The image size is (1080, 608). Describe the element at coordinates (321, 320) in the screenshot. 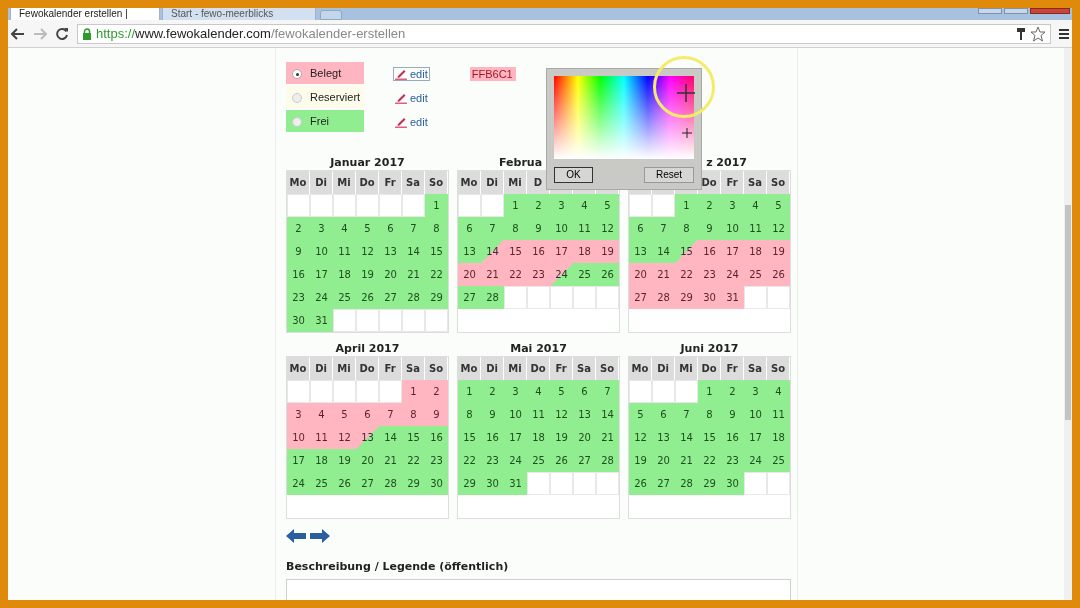

I see `day-cell: 31` at that location.